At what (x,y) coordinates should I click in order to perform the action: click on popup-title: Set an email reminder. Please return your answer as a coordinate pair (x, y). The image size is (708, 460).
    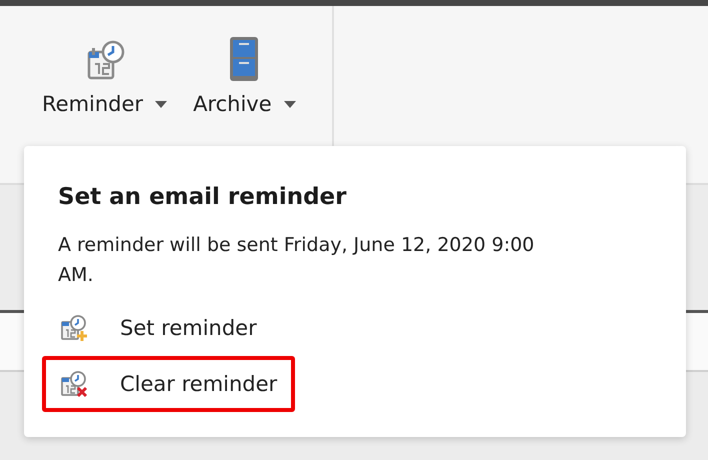
    Looking at the image, I should click on (203, 197).